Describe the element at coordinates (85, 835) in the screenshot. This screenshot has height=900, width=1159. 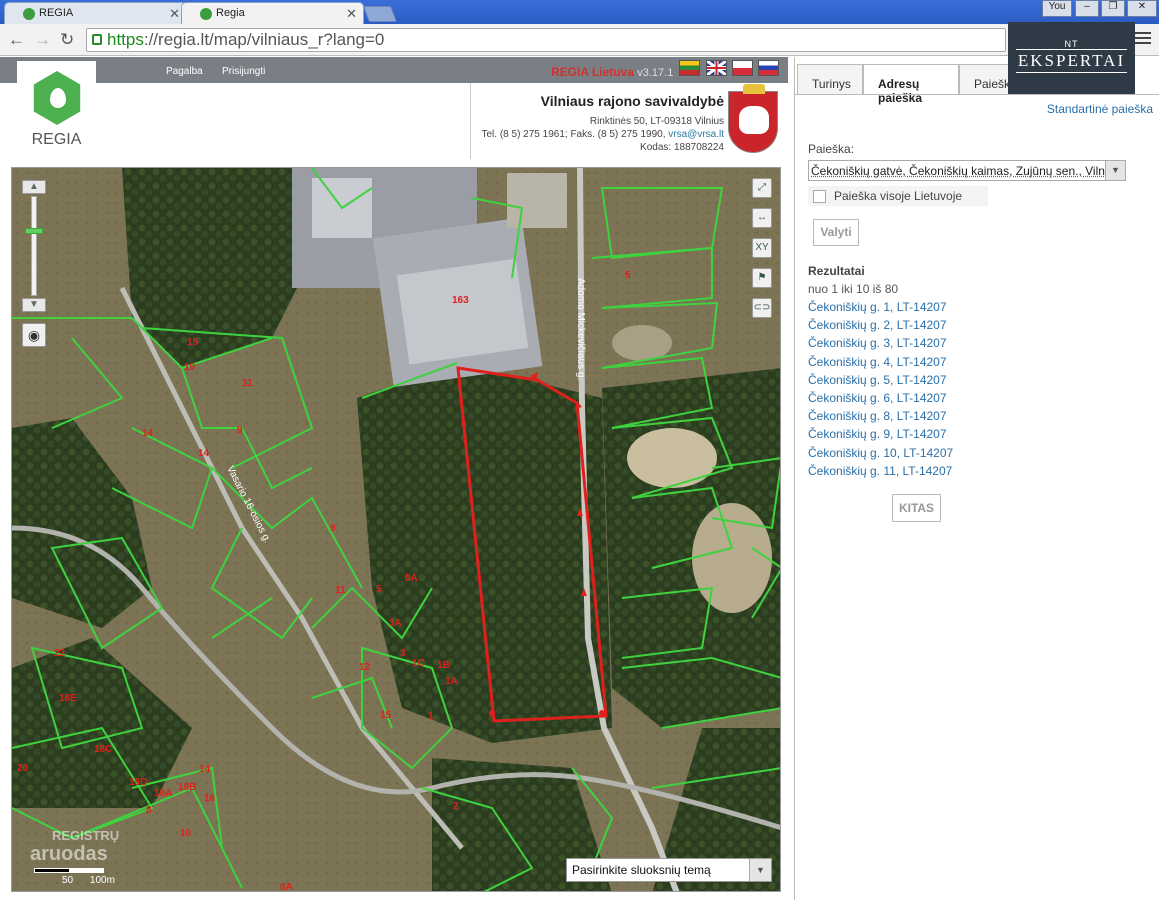
I see `watermark-top: REGISTRŲ` at that location.